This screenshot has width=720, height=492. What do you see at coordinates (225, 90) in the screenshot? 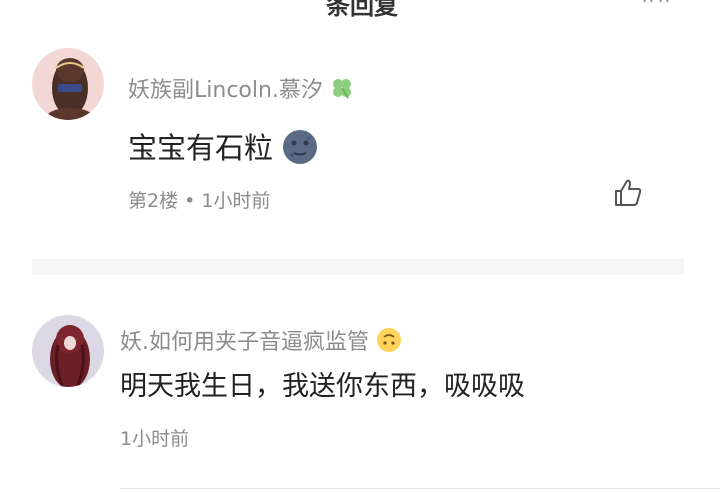
I see `username-text: 妖族副Lincoln.慕汐` at bounding box center [225, 90].